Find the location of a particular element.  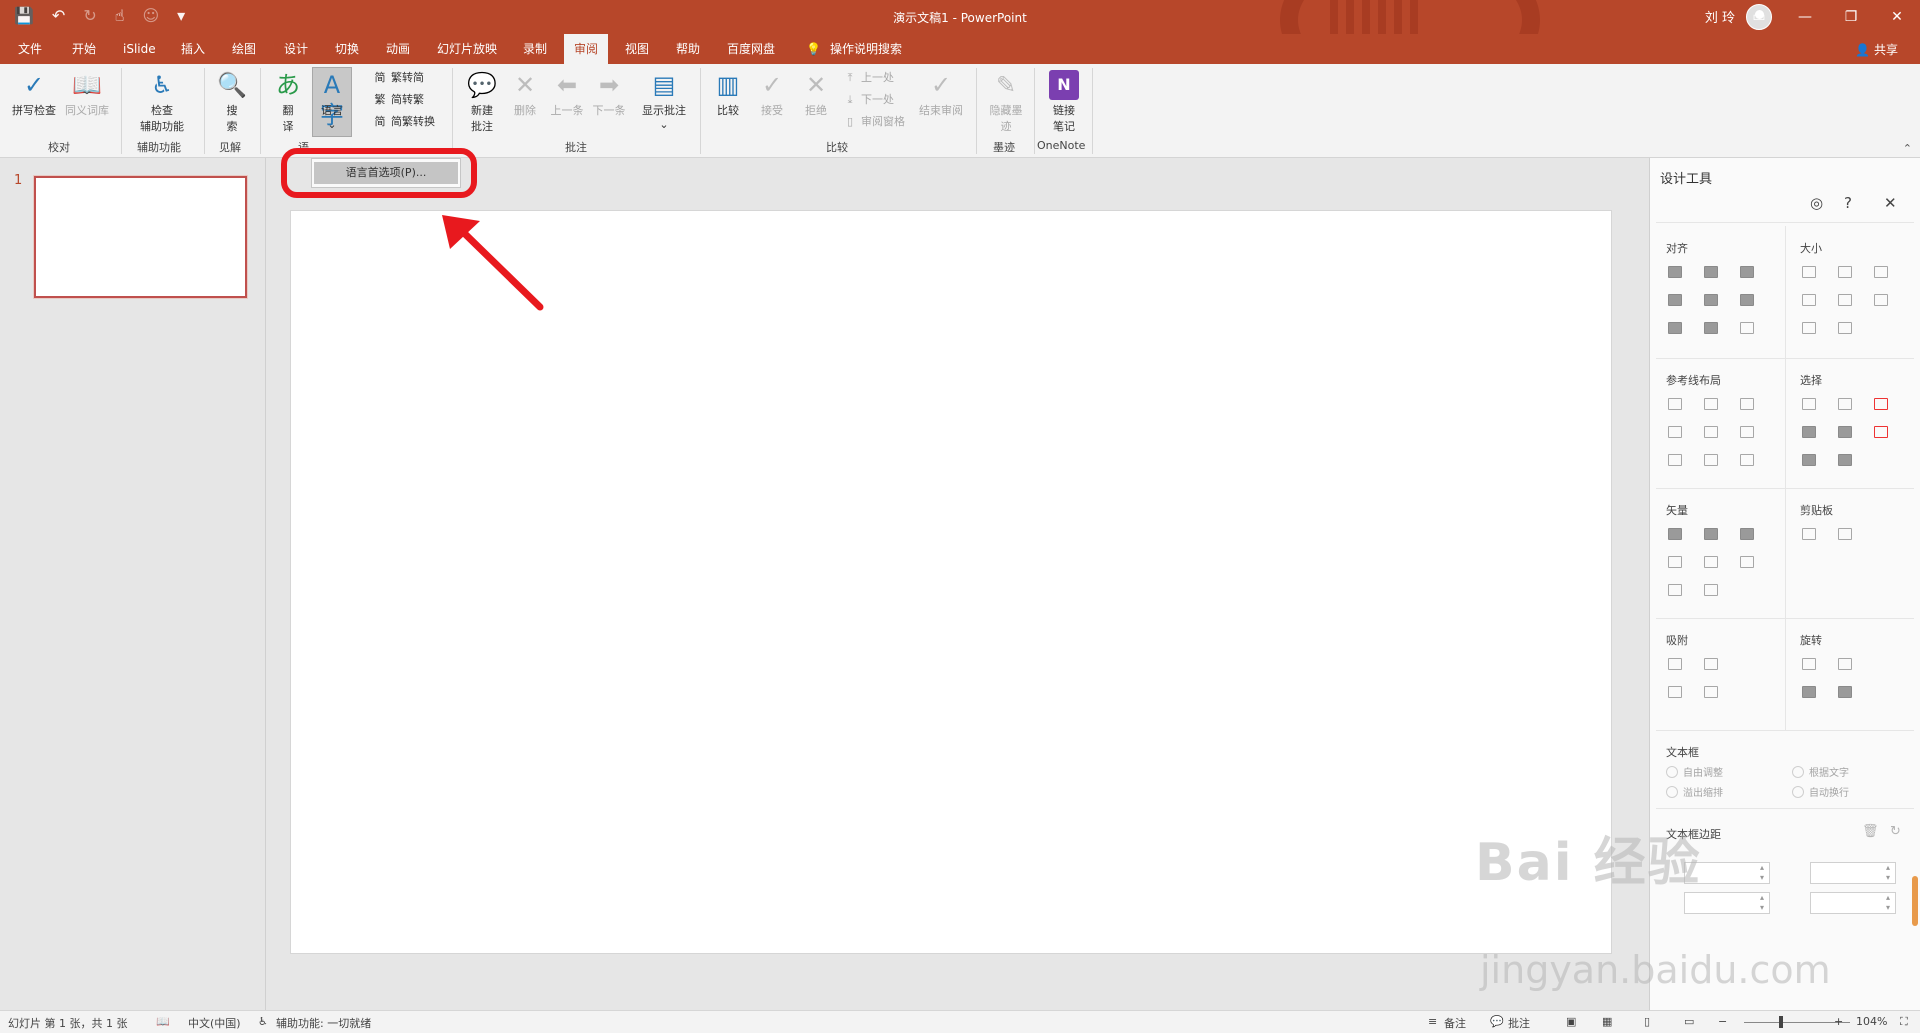

simp-to-trad-button: 繁简转繁 is located at coordinates (398, 100).